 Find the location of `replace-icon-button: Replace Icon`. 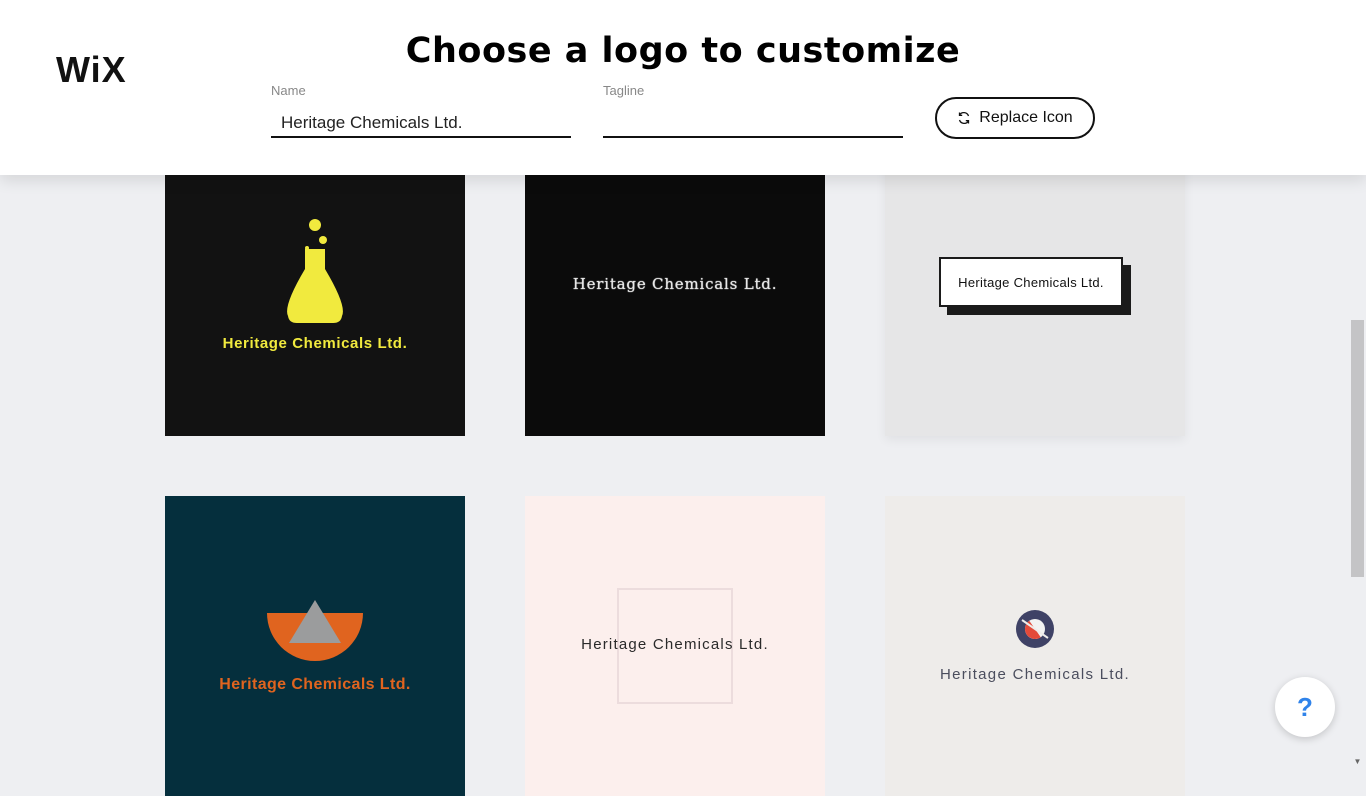

replace-icon-button: Replace Icon is located at coordinates (1015, 118).